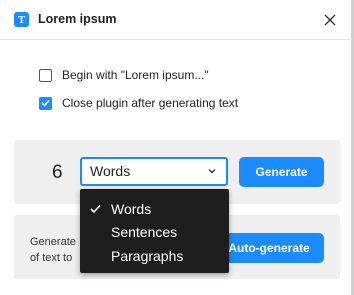 Image resolution: width=354 pixels, height=295 pixels. I want to click on close-plugin-label: Close plugin after generating text, so click(150, 103).